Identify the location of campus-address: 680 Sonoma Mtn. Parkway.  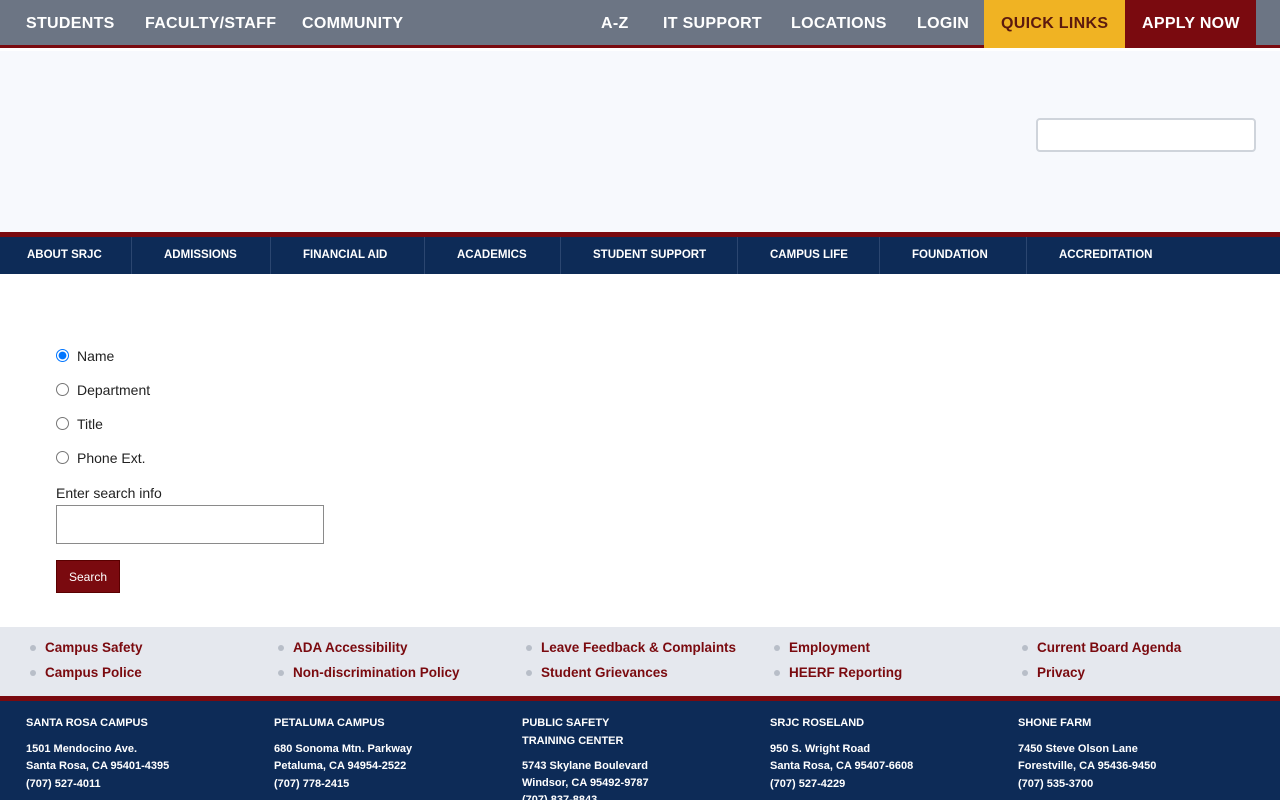
(343, 749).